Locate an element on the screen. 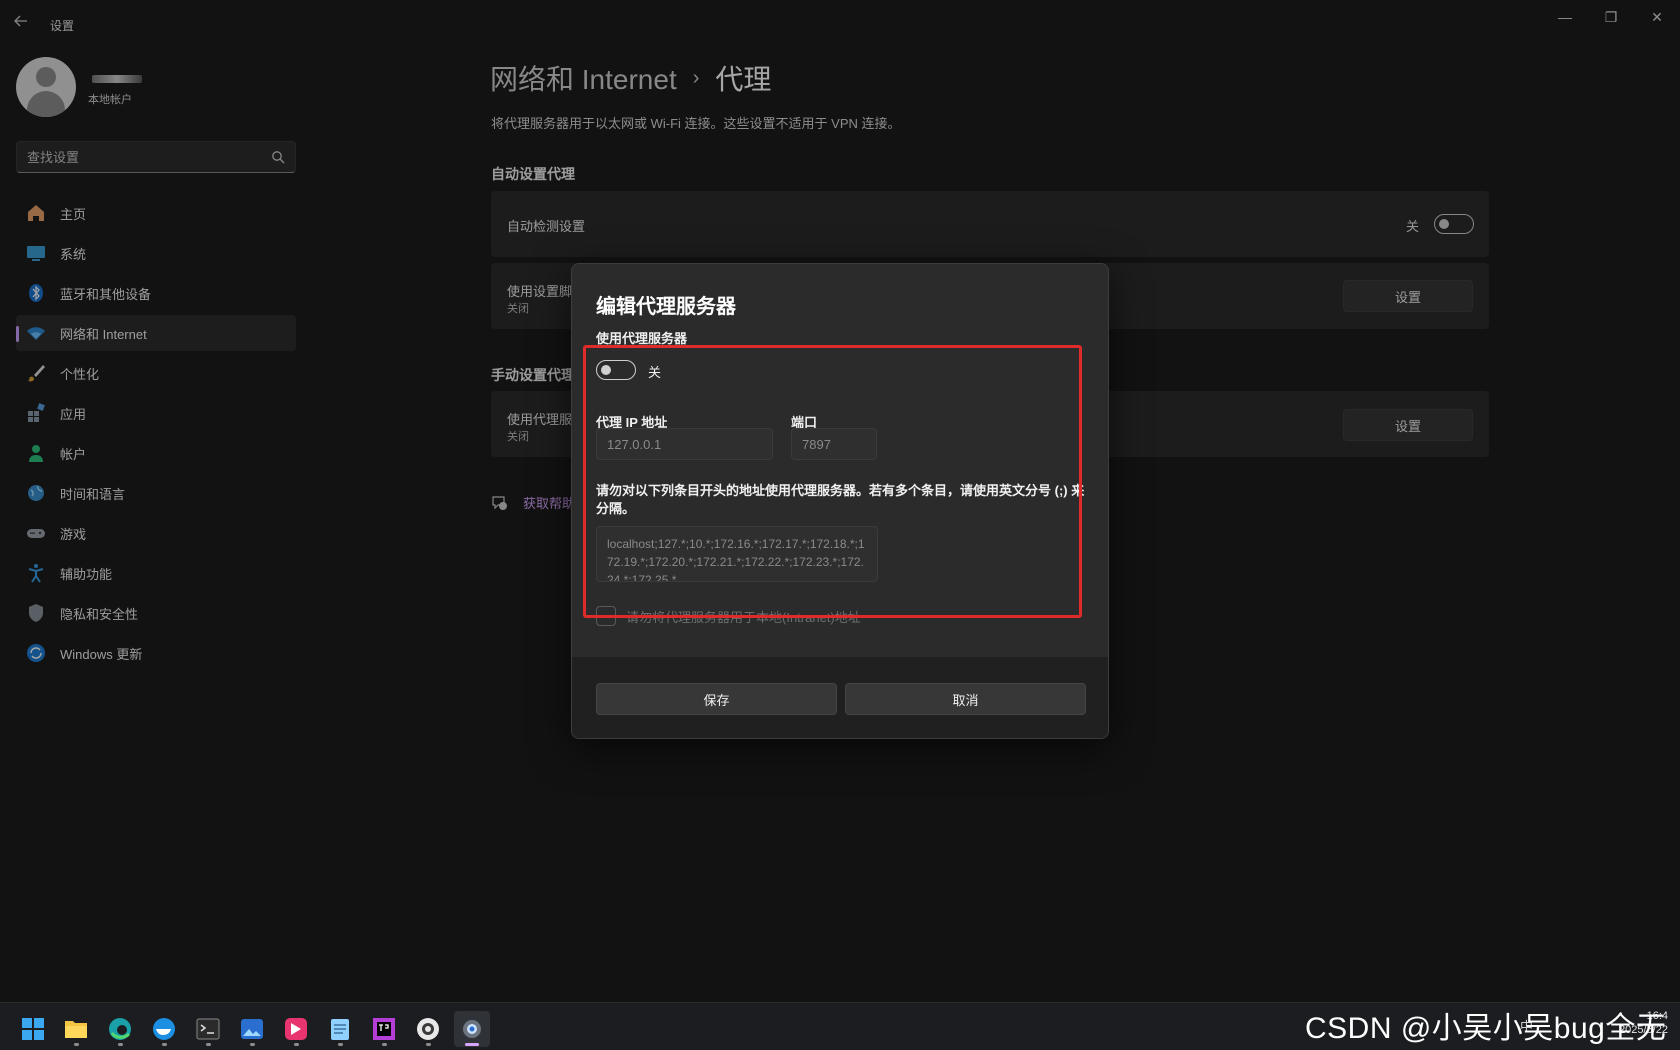  taskbar-browser is located at coordinates (428, 1029).